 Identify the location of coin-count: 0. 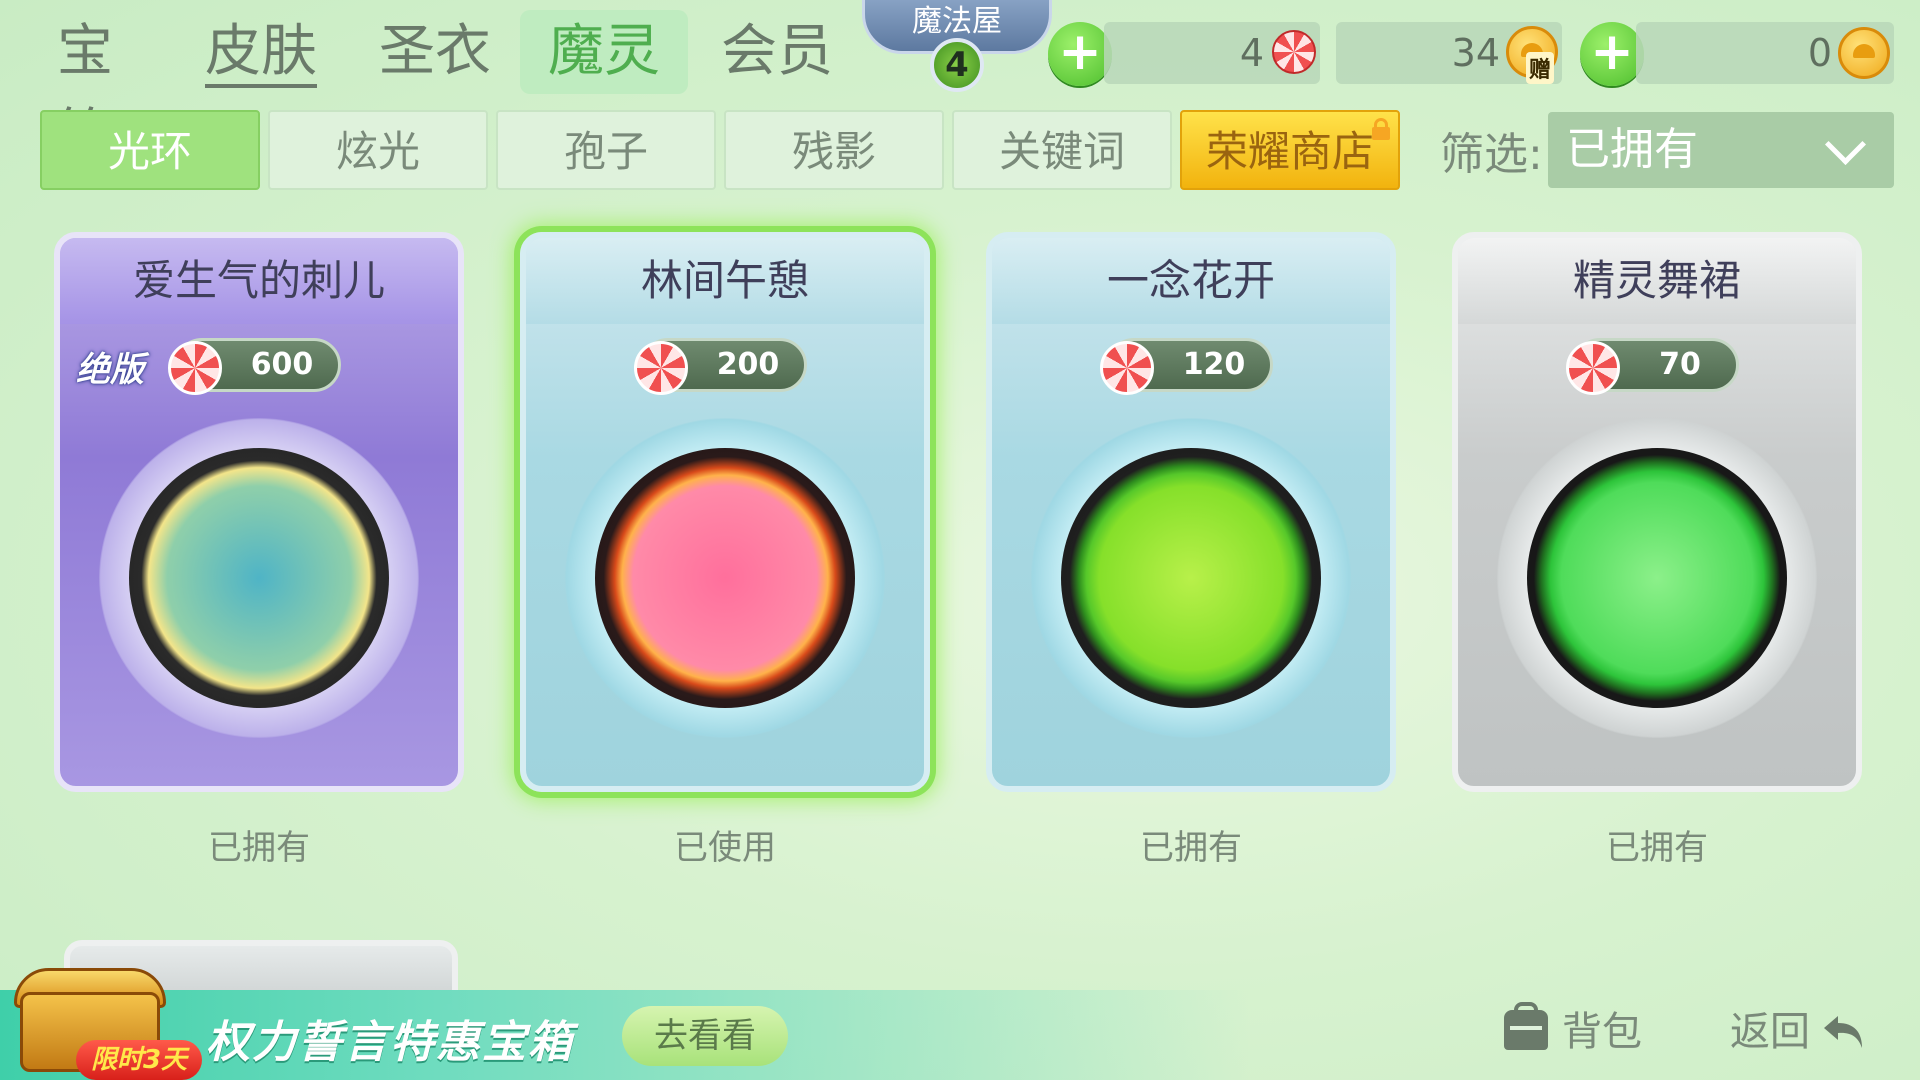
(1819, 53).